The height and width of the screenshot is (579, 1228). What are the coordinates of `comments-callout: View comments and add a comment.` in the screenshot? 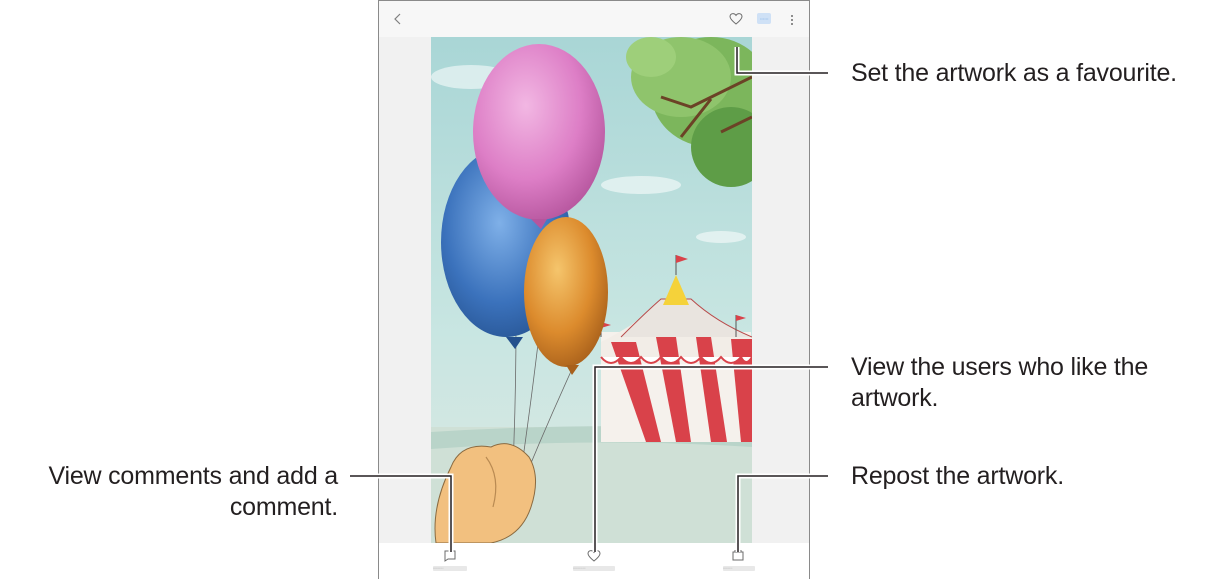 It's located at (193, 491).